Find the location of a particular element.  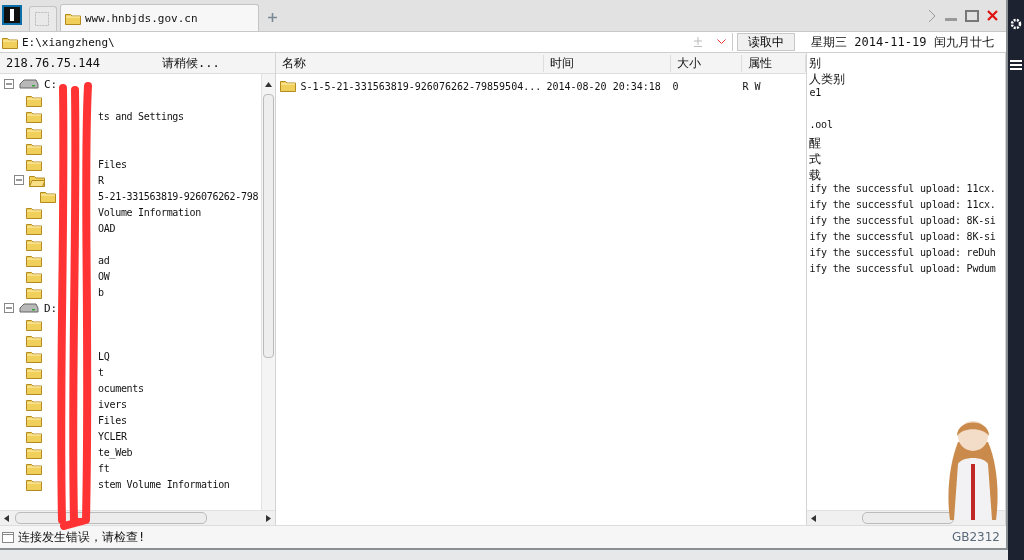

folder-label: ts and Settings is located at coordinates (180, 116).